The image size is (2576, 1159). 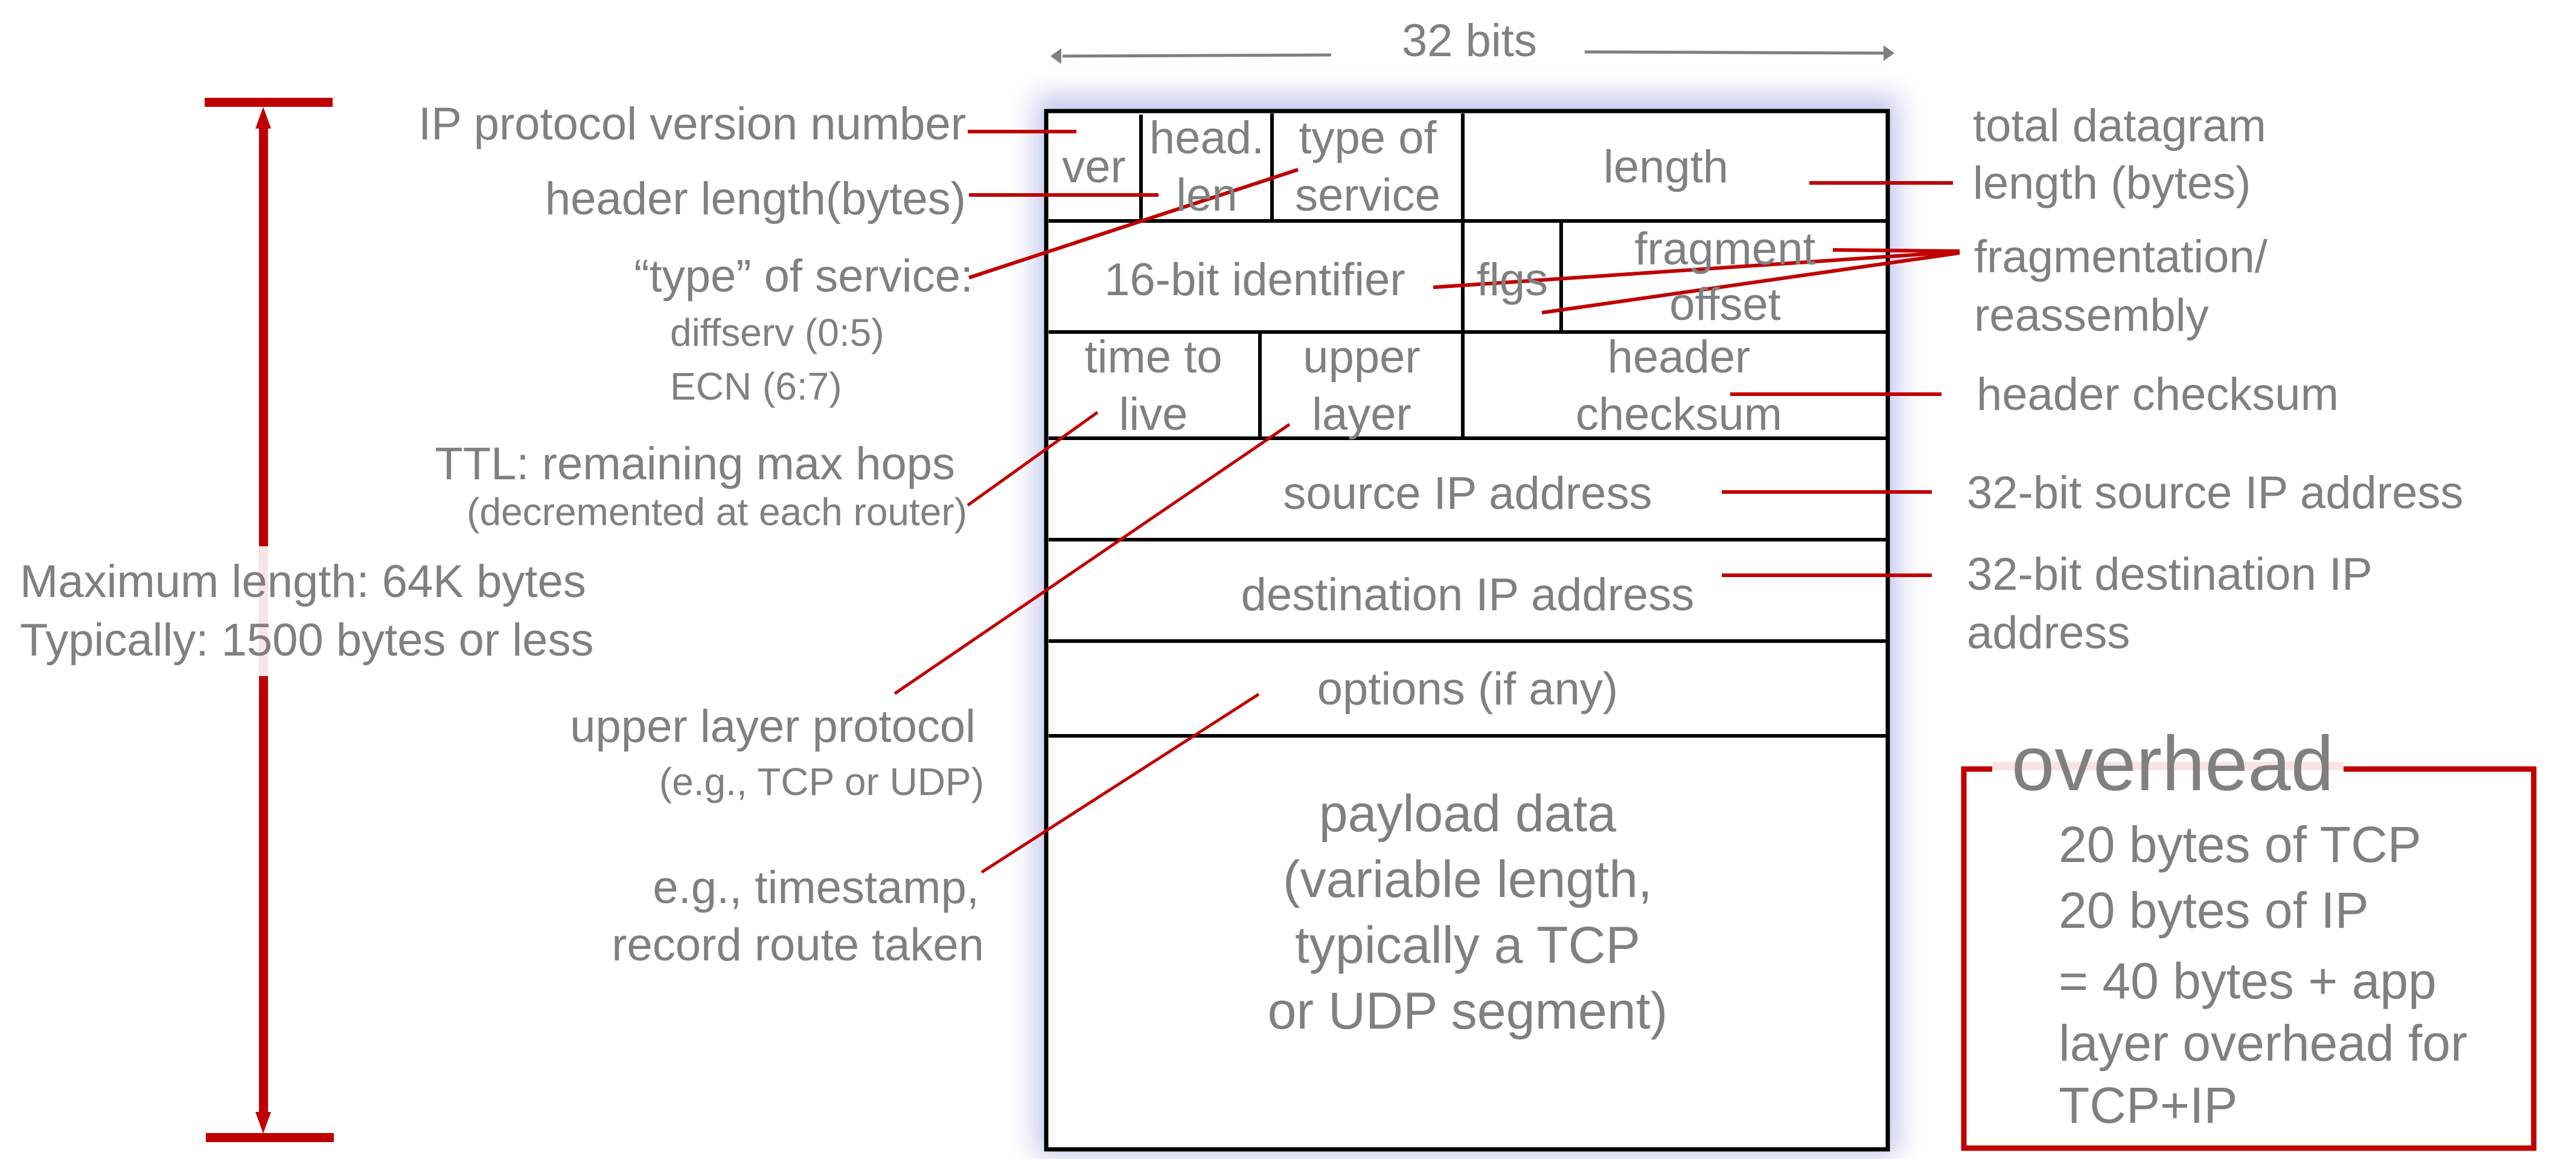 I want to click on length-bar-down-arrowhead, so click(x=263, y=1123).